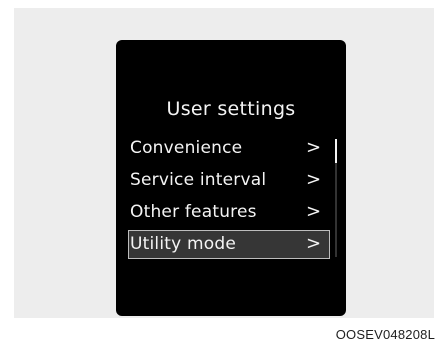 Image resolution: width=436 pixels, height=345 pixels. I want to click on menu-item-convenience: Convenience >, so click(231, 148).